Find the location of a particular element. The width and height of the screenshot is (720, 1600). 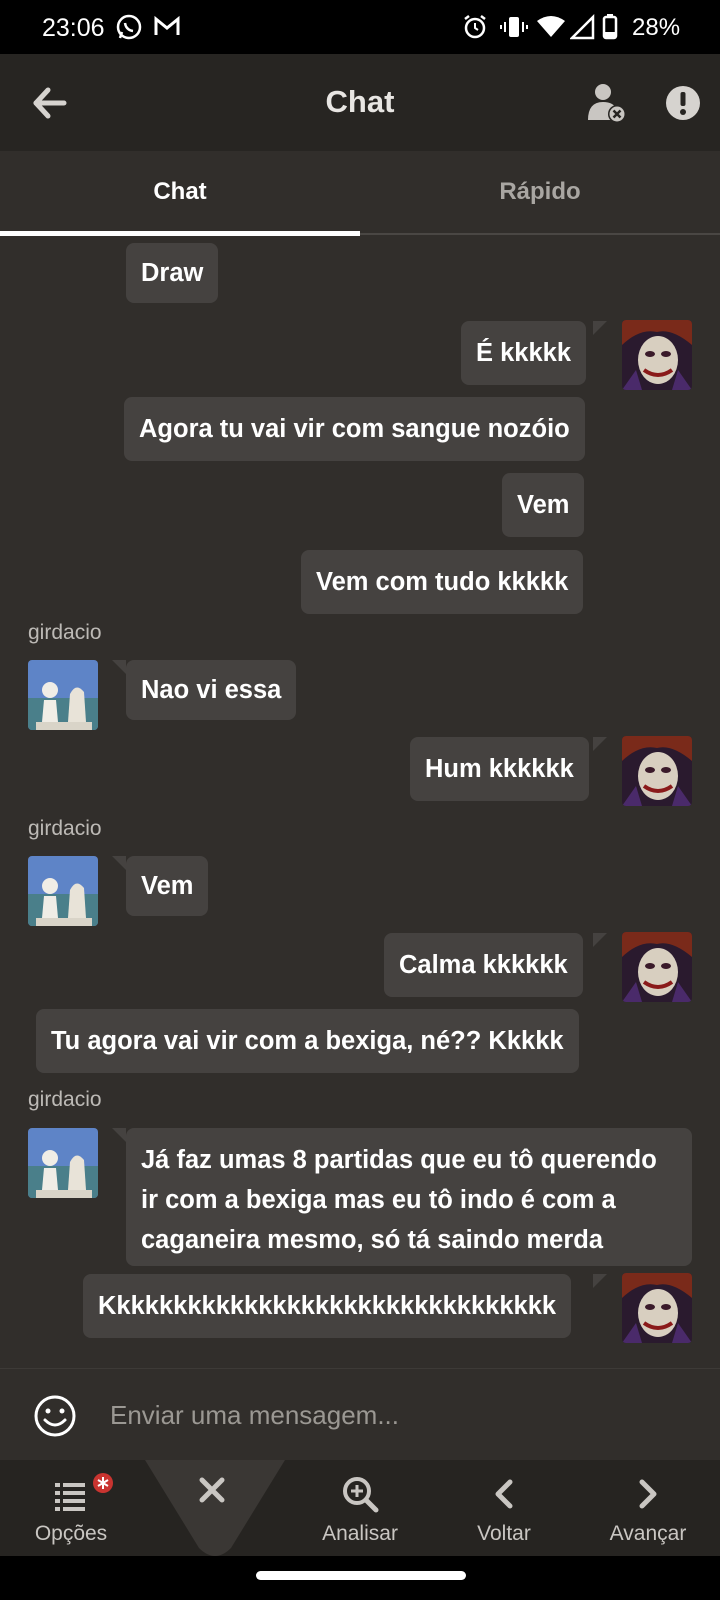

emoji-icon is located at coordinates (55, 1416).